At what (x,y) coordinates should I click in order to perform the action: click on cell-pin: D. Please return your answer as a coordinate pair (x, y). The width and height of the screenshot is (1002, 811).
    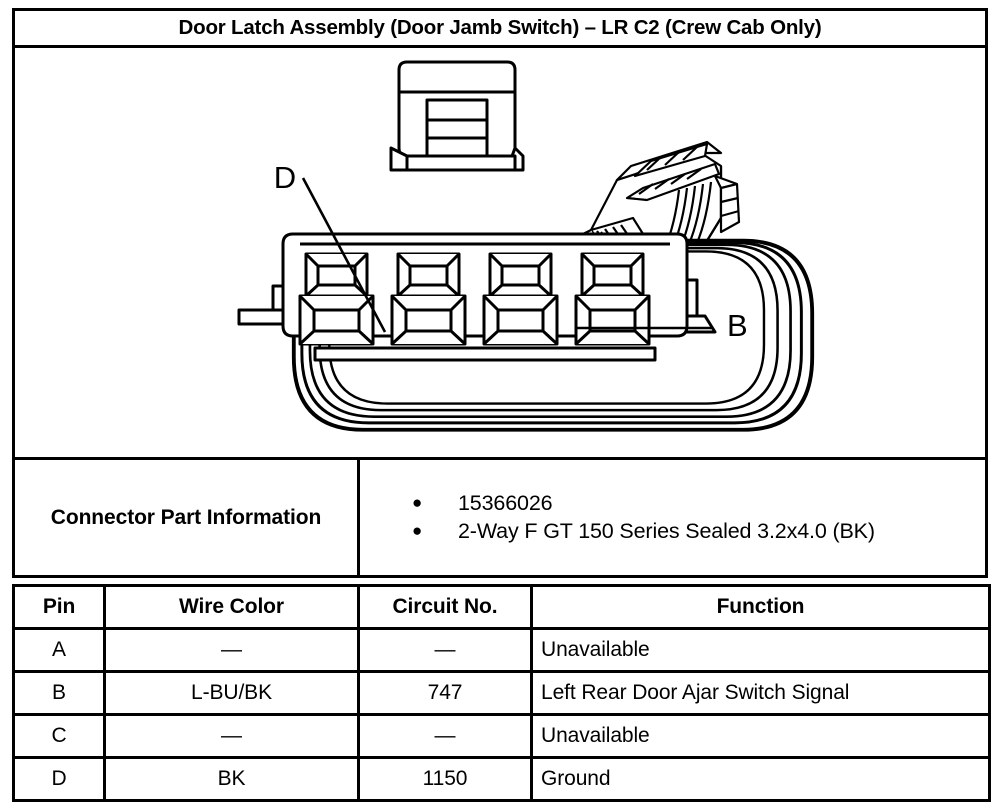
    Looking at the image, I should click on (59, 779).